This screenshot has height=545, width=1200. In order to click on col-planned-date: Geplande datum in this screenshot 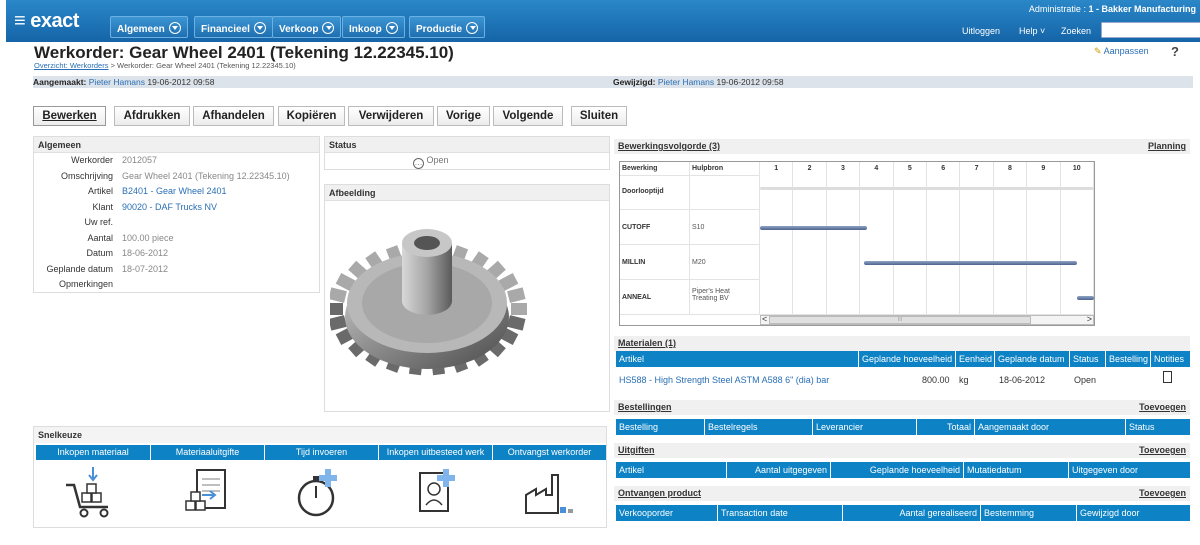, I will do `click(1031, 359)`.